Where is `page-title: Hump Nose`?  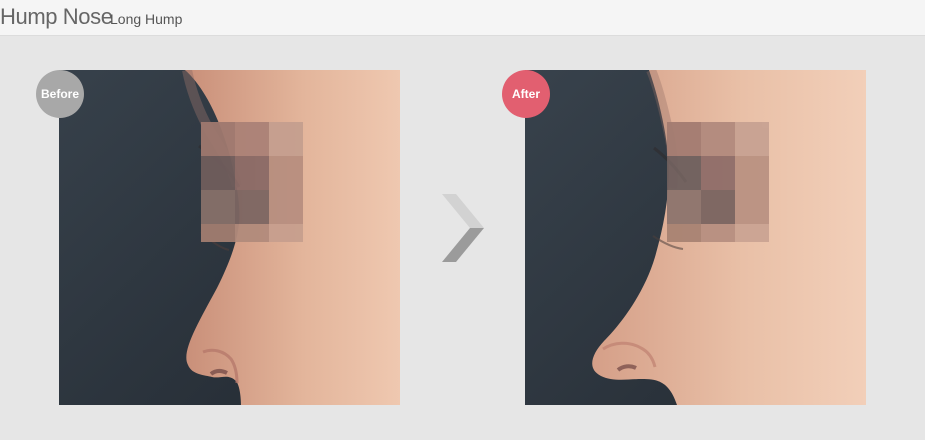 page-title: Hump Nose is located at coordinates (56, 16).